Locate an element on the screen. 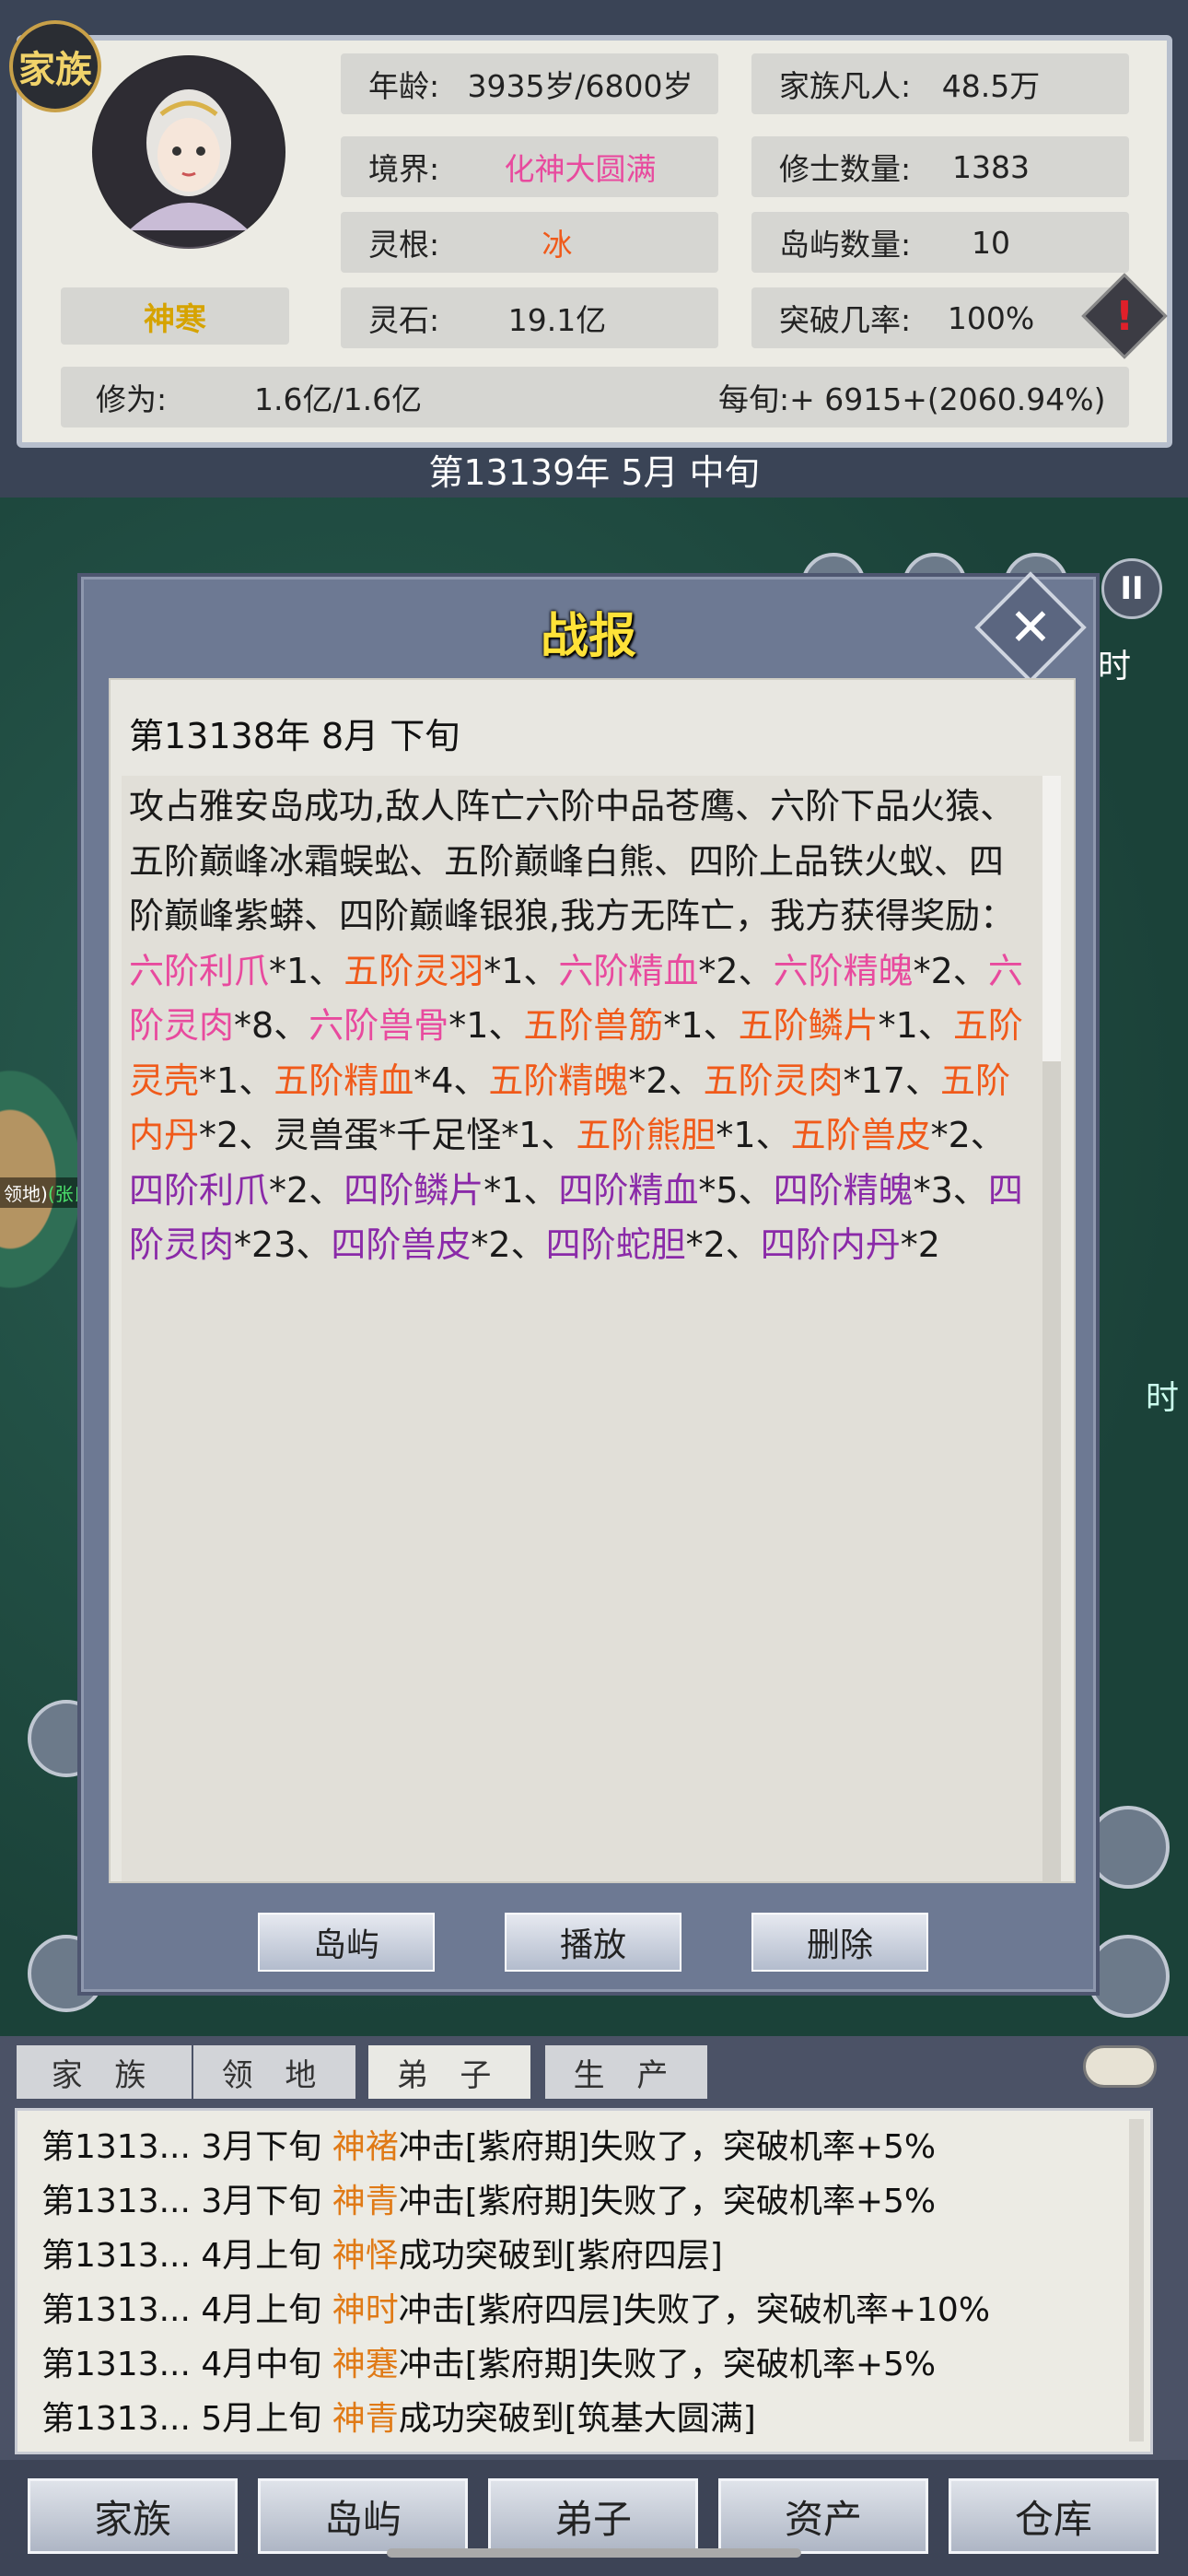 This screenshot has height=2576, width=1188. log-row: 第1313... 3月下旬 神青冲击[紫府期]失败了，突破机率+5% is located at coordinates (489, 2201).